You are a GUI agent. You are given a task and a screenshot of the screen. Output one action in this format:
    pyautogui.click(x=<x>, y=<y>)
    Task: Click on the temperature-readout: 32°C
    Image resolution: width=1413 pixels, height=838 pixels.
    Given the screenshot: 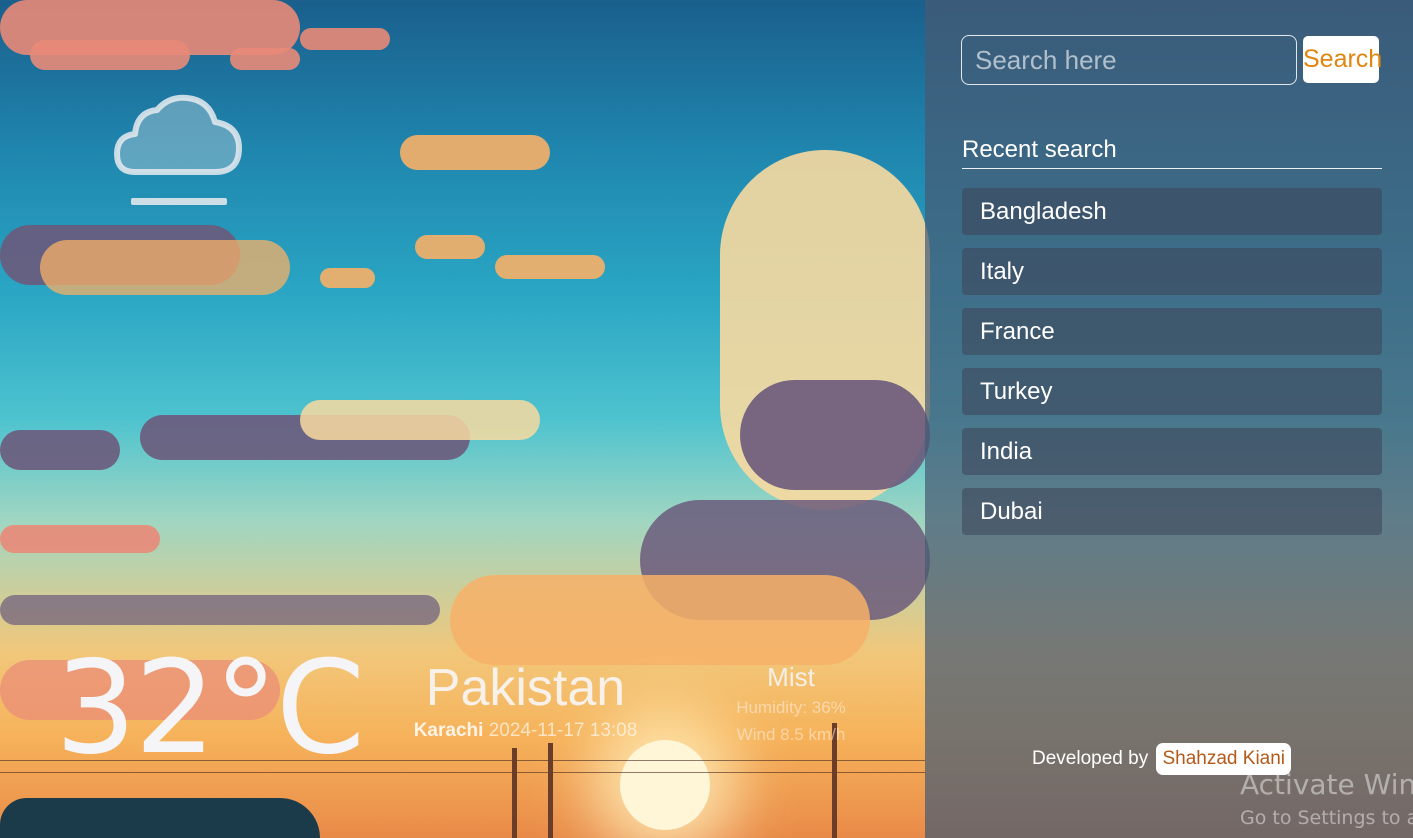 What is the action you would take?
    pyautogui.click(x=210, y=708)
    